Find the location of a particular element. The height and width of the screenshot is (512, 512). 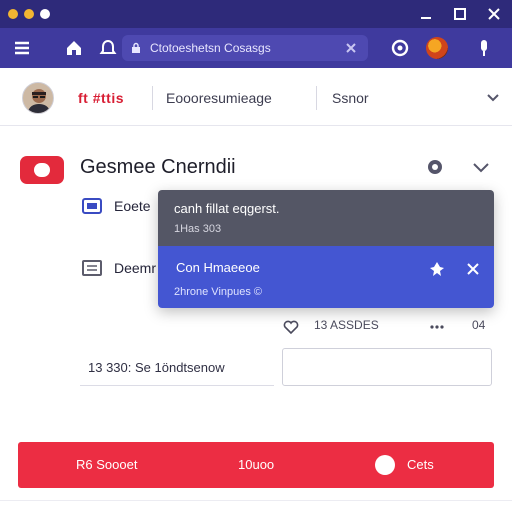

mail-icon is located at coordinates (92, 206).